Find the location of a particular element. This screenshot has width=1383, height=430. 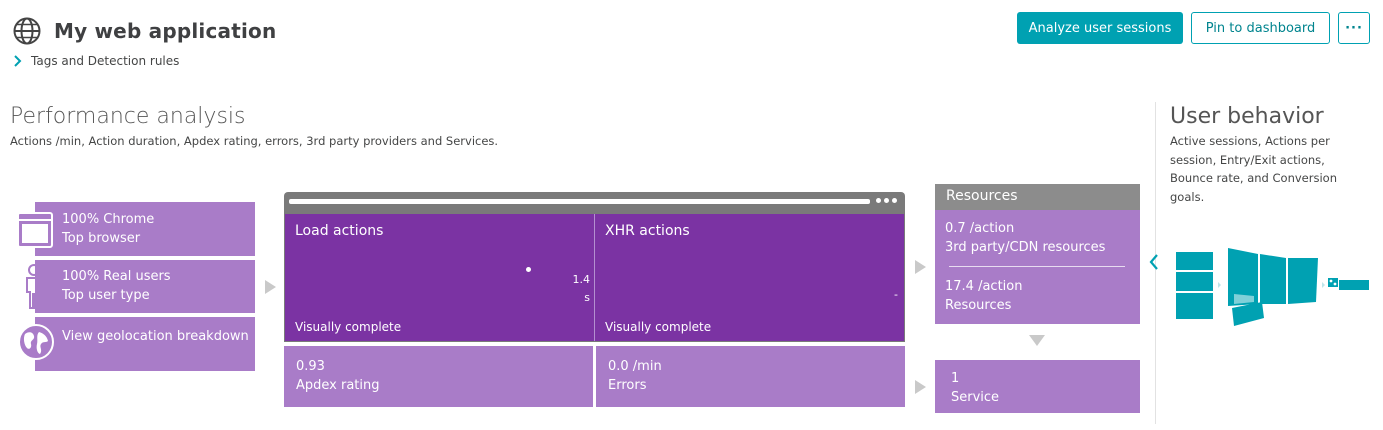

load-actions-title: Load actions is located at coordinates (339, 231).